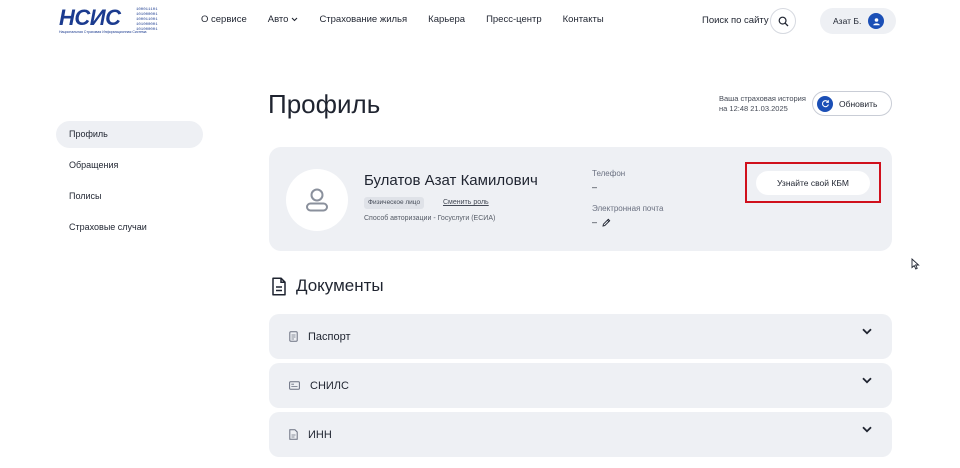 The image size is (960, 468). Describe the element at coordinates (320, 434) in the screenshot. I see `document-label: ИНН` at that location.